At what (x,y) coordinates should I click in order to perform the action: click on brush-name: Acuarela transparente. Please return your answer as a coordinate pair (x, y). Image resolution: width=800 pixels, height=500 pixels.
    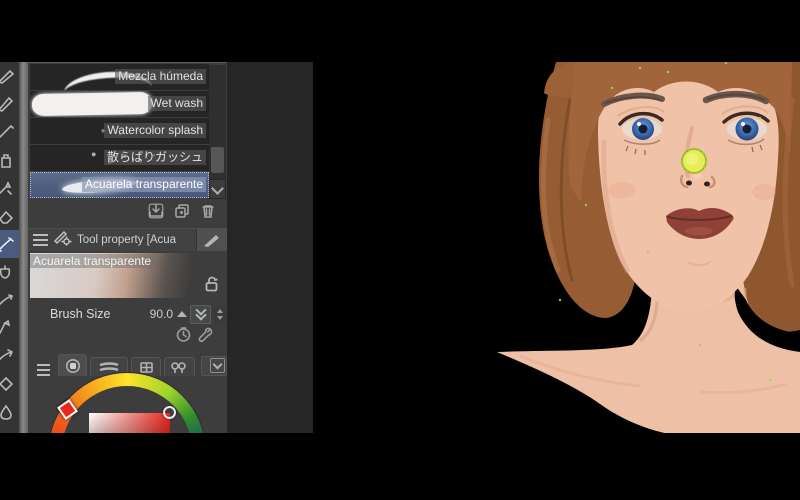
    Looking at the image, I should click on (92, 261).